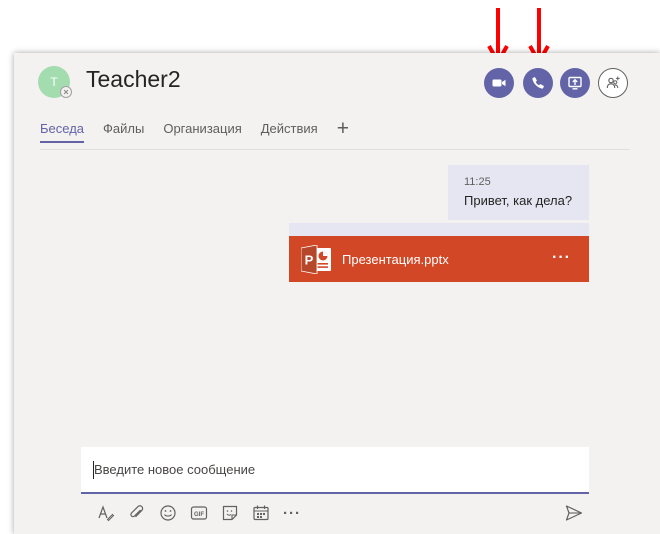 The height and width of the screenshot is (534, 660). Describe the element at coordinates (133, 79) in the screenshot. I see `contact-name: Teacher2` at that location.